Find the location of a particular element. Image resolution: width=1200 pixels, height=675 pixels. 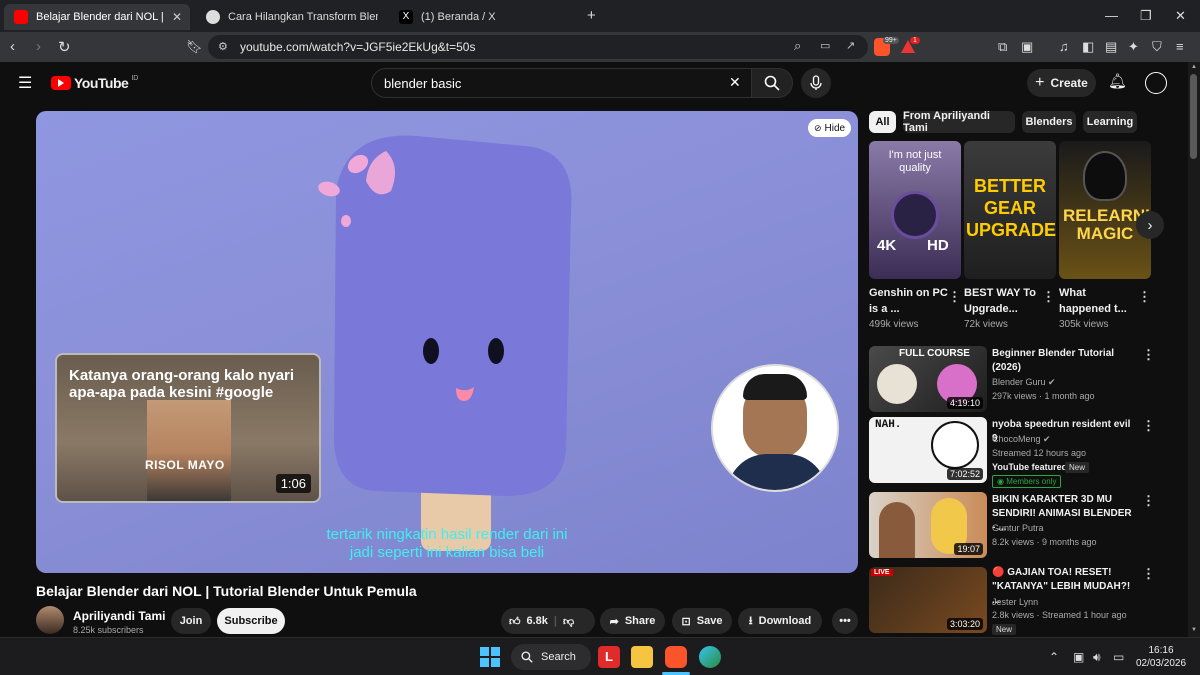

channel-name: Apriliyandi Tami is located at coordinates (119, 616).